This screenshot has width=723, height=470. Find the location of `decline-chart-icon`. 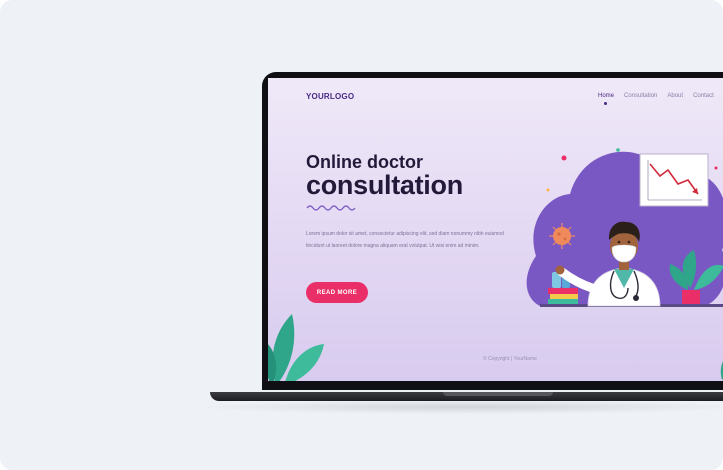

decline-chart-icon is located at coordinates (674, 180).